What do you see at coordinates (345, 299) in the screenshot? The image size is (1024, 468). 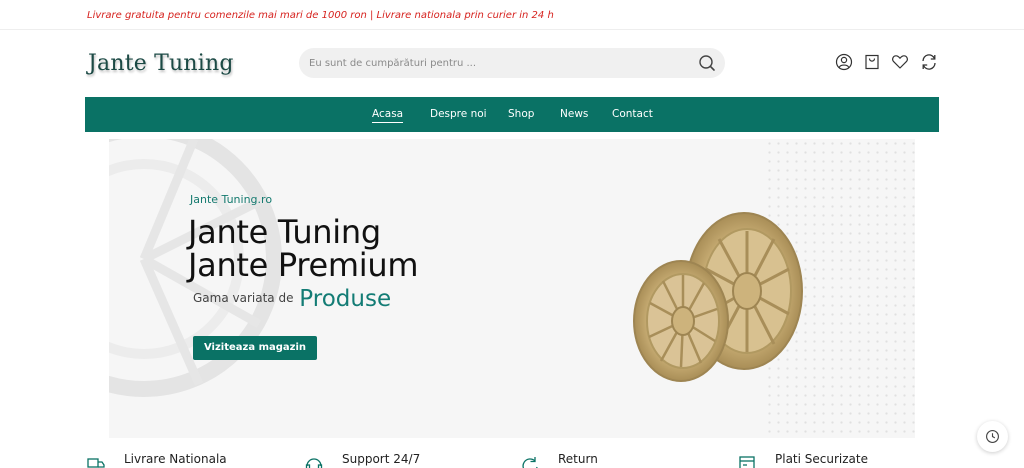 I see `hero-subtitle-highlight: Produse` at bounding box center [345, 299].